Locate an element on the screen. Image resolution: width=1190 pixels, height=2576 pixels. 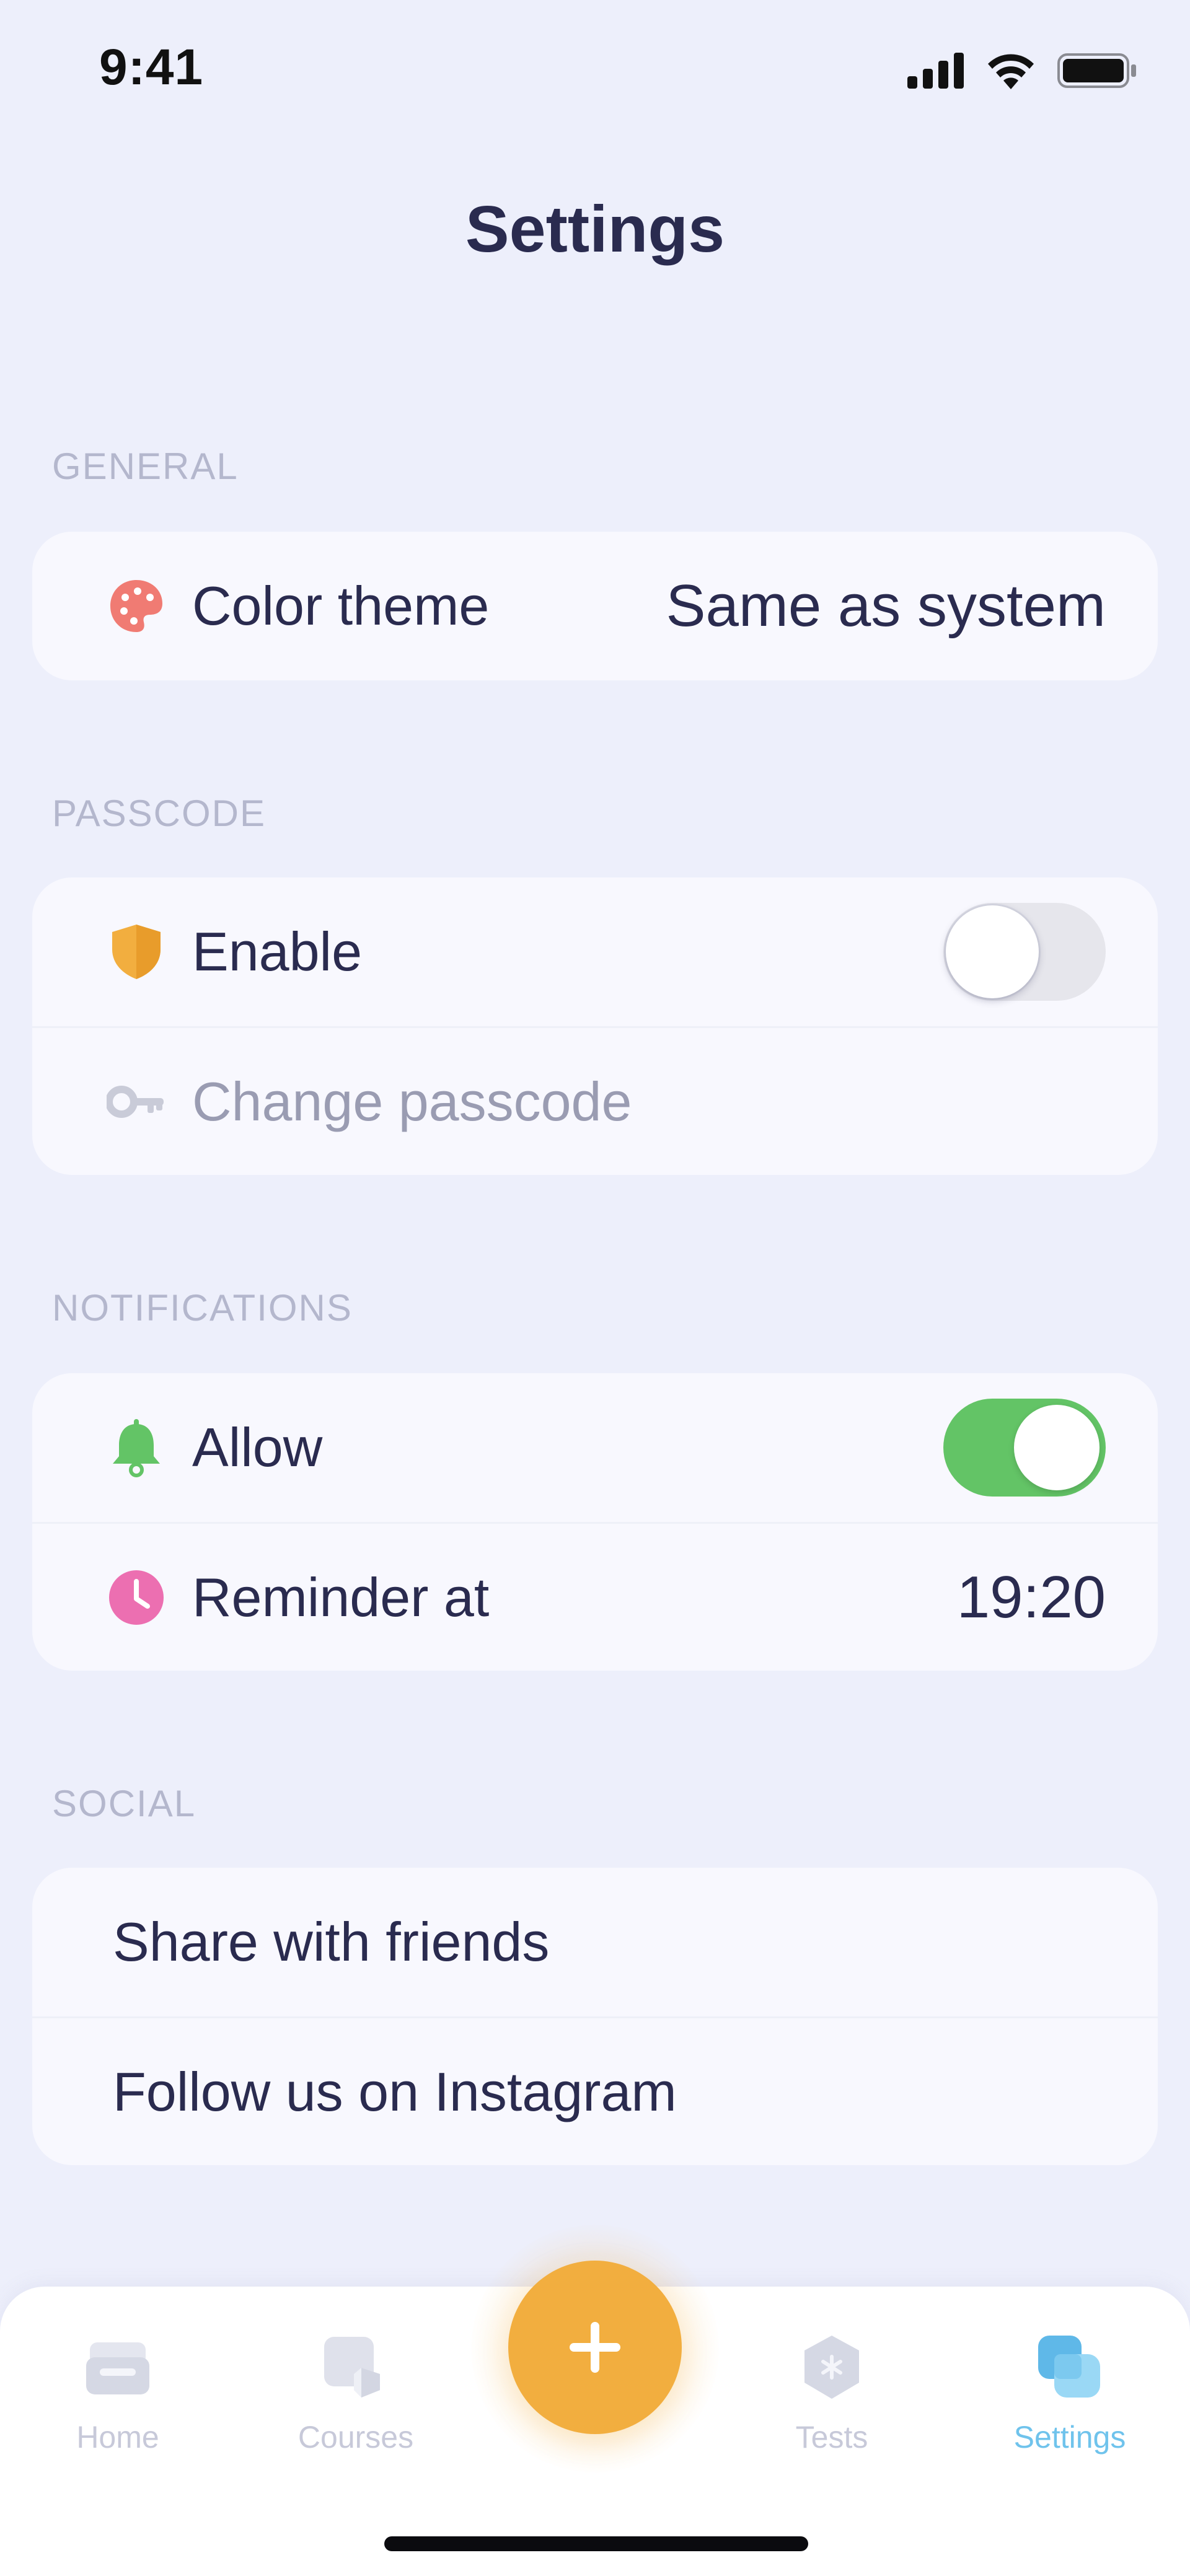
wifi-icon is located at coordinates (1011, 71).